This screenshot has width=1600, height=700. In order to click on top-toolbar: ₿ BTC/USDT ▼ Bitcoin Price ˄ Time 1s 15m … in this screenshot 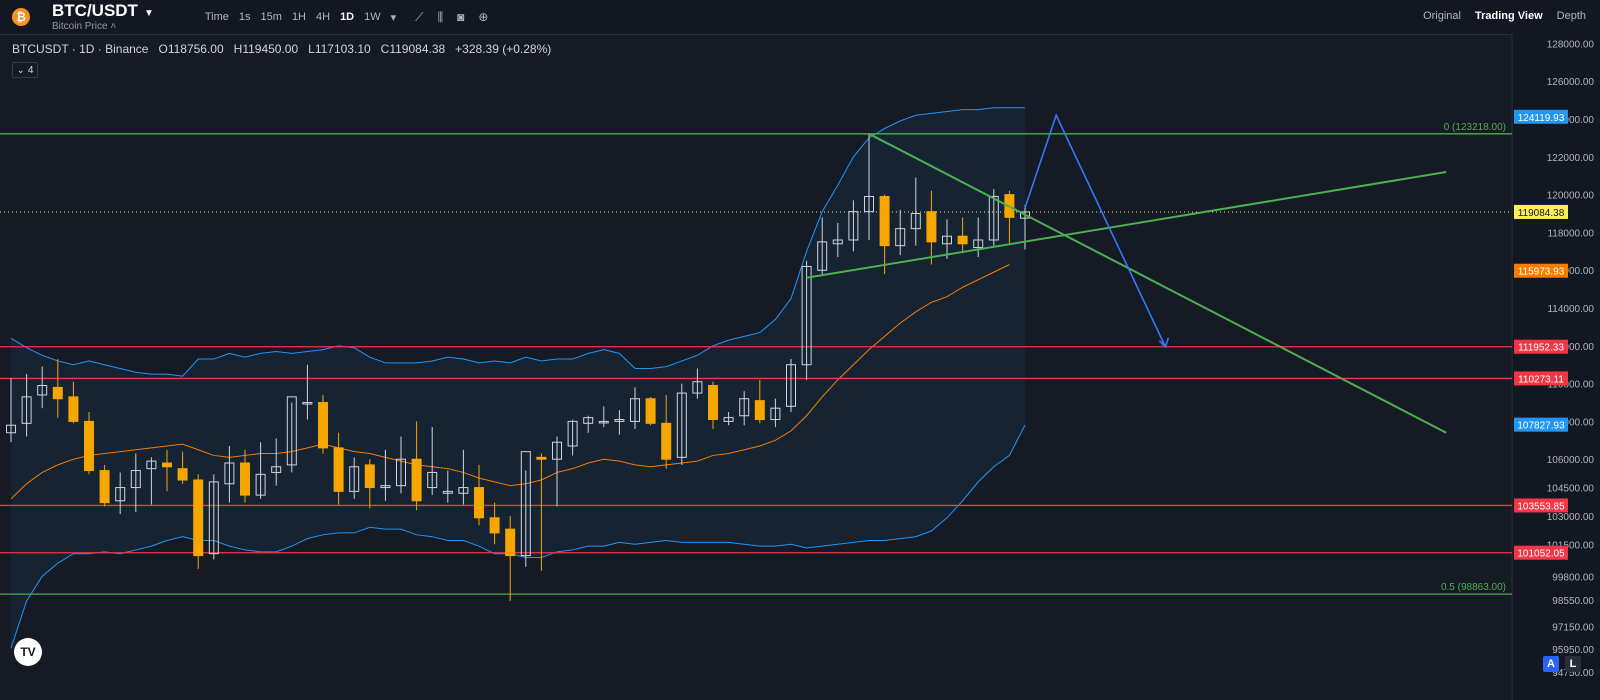, I will do `click(800, 17)`.